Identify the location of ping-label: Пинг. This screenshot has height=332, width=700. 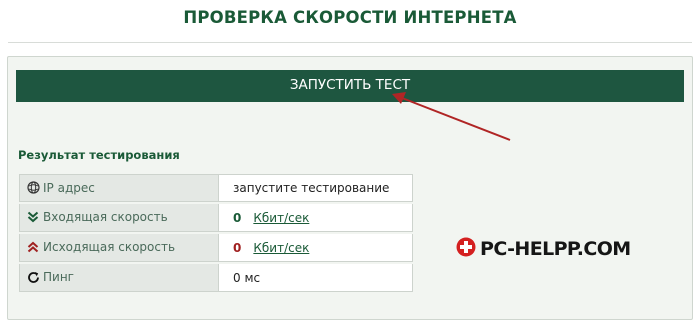
(58, 277).